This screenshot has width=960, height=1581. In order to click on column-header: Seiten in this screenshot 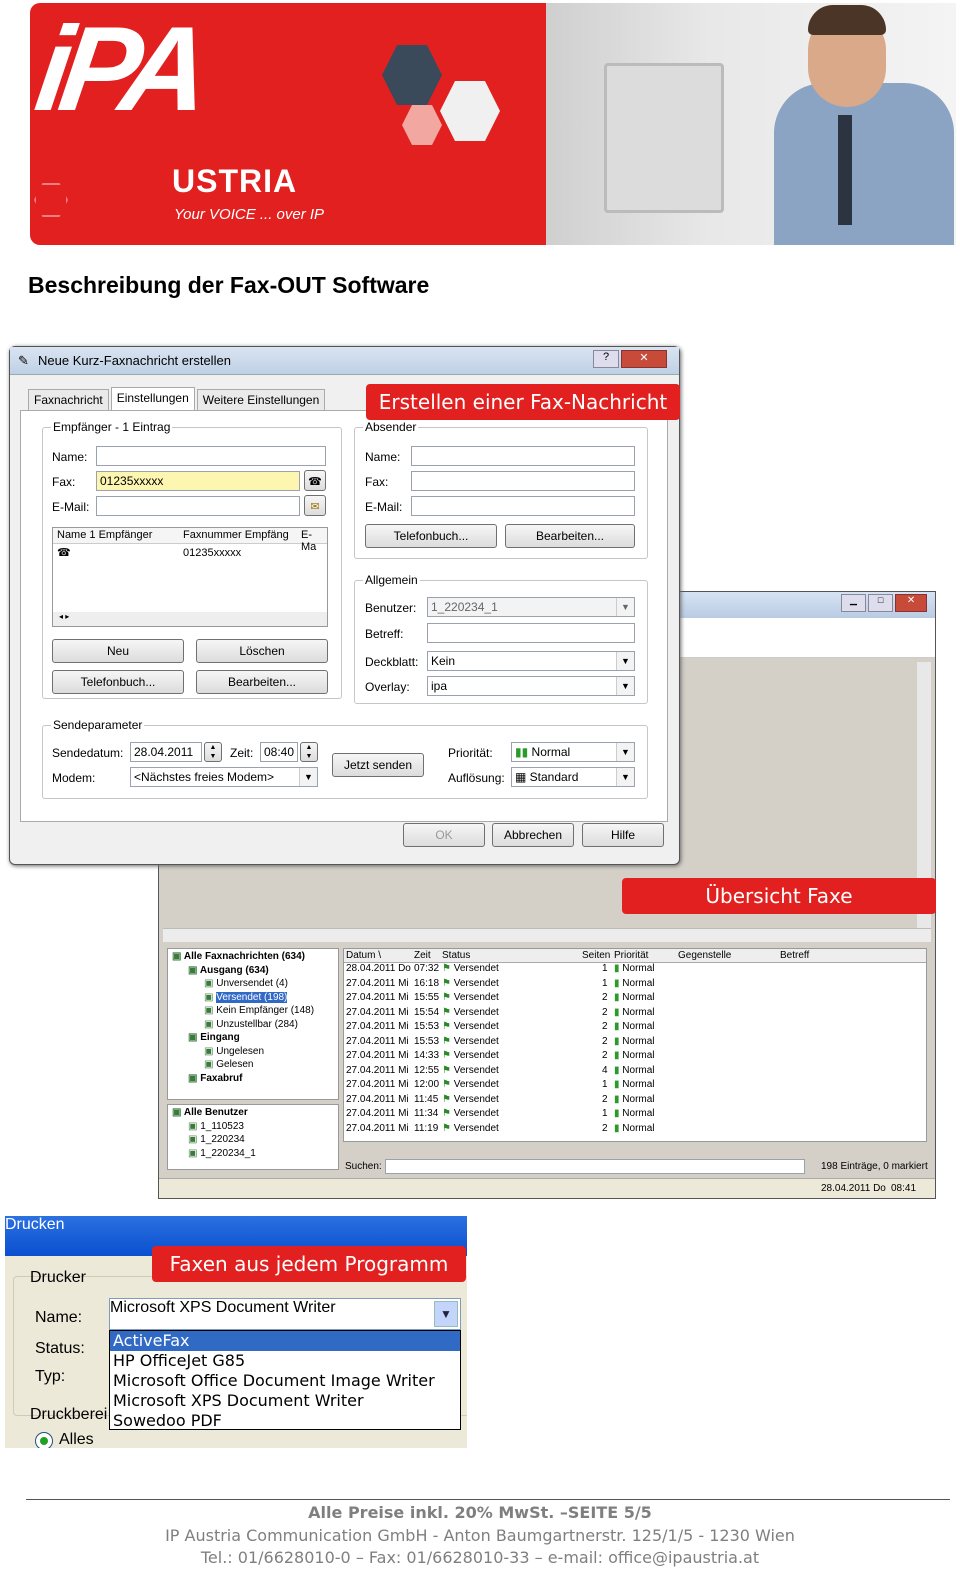, I will do `click(596, 955)`.